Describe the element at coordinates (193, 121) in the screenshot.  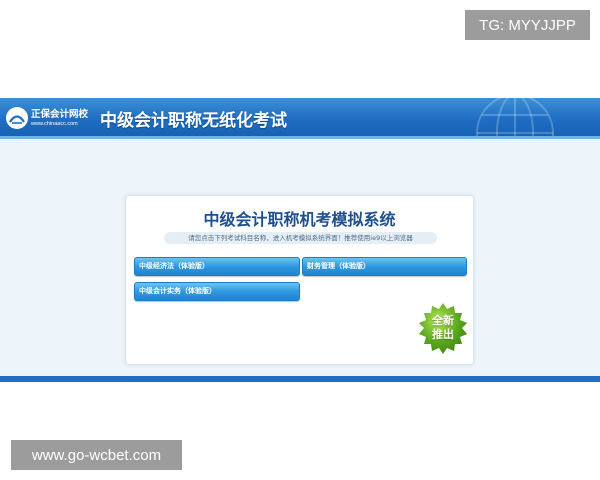
I see `page-title: 中级会计职称无纸化考试` at that location.